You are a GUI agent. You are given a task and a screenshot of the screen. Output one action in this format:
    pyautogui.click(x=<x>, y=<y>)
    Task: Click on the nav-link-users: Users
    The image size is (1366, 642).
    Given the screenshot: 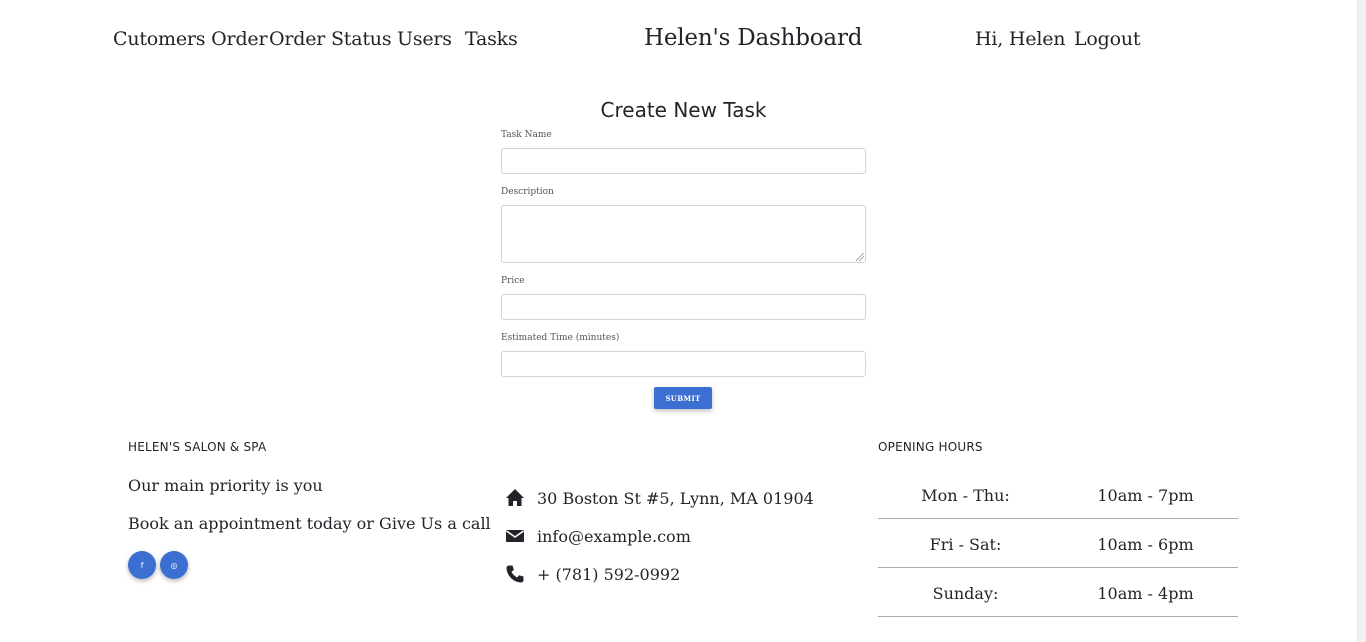 What is the action you would take?
    pyautogui.click(x=424, y=39)
    